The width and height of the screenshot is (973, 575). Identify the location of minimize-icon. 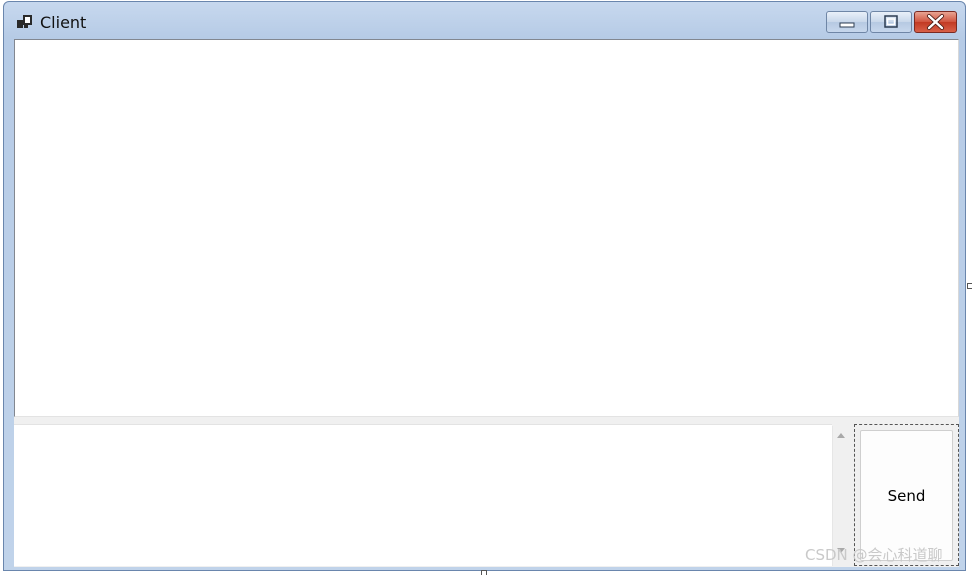
(847, 25).